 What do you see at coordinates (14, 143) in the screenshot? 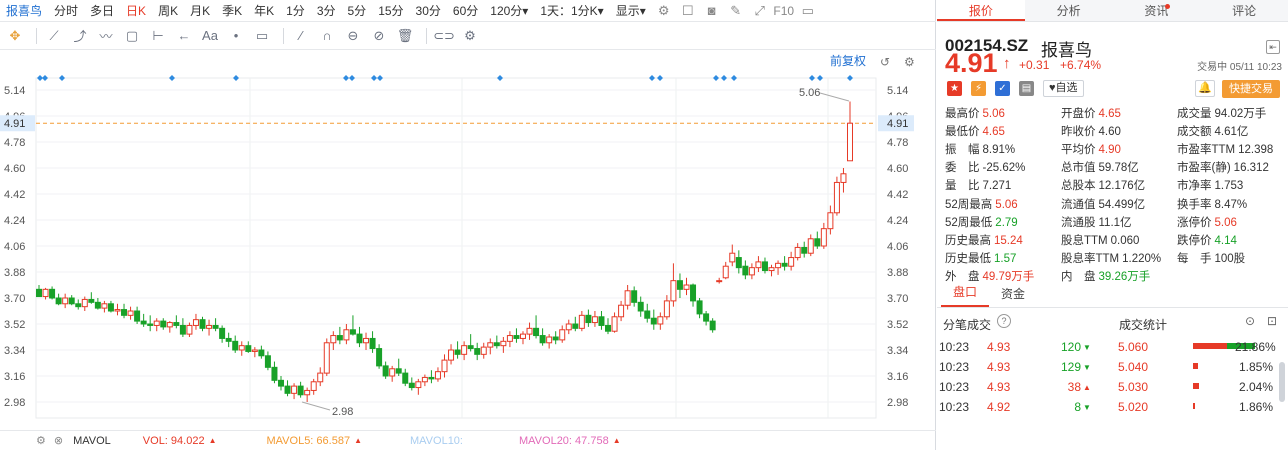
I see `price-axis-left-label: 4.78` at bounding box center [14, 143].